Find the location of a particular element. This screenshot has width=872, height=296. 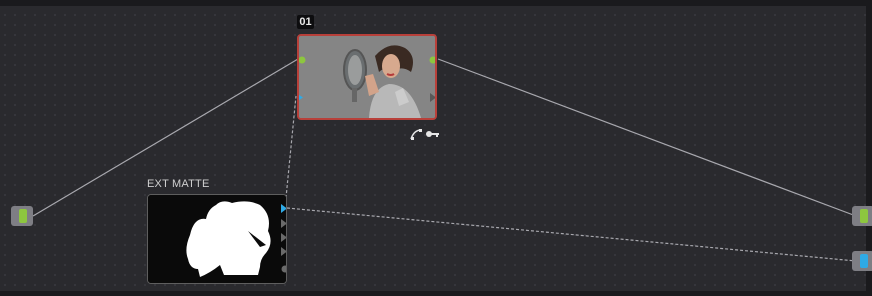

alpha-output is located at coordinates (862, 261).